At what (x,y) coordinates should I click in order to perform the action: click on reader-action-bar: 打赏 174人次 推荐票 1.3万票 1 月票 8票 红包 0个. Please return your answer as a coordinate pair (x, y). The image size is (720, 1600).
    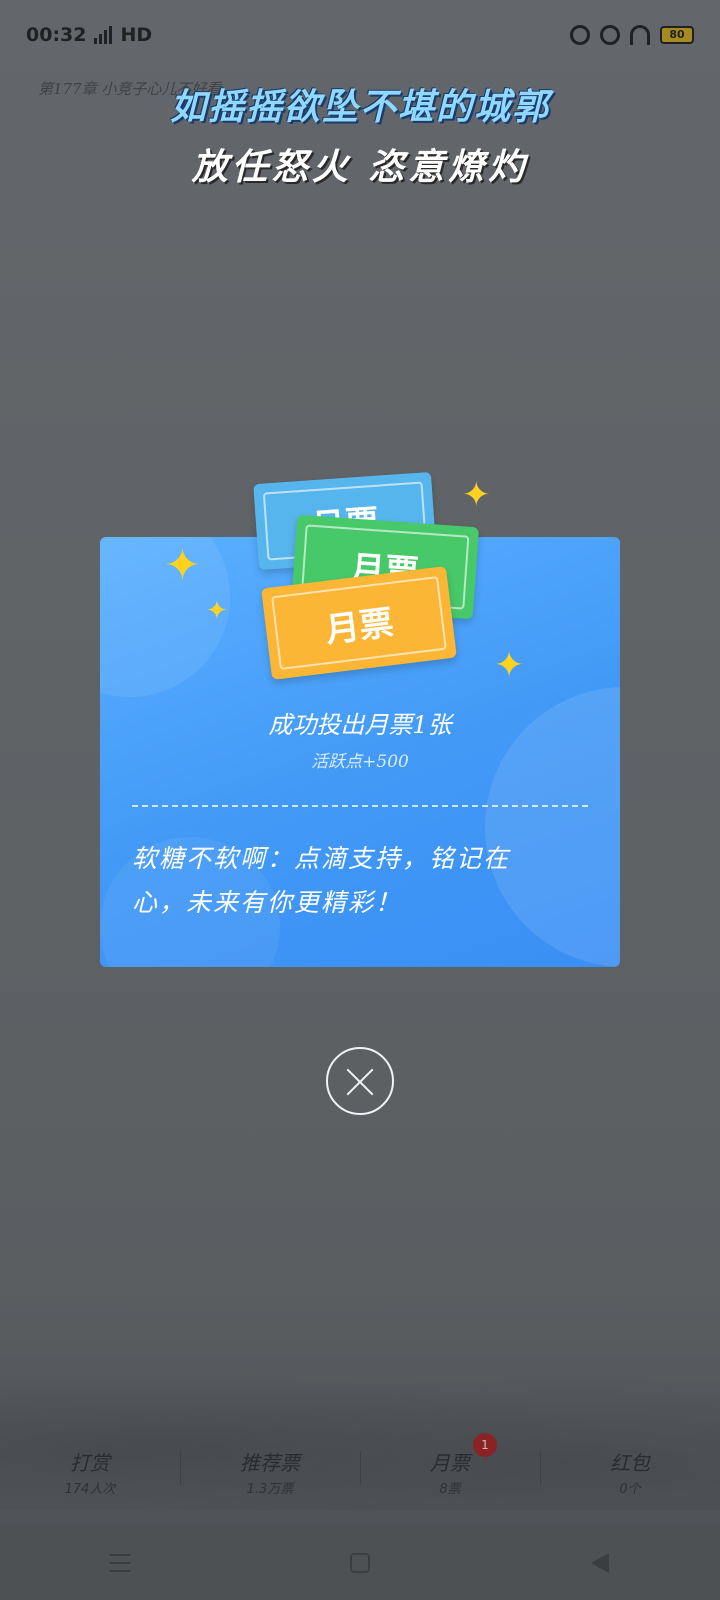
    Looking at the image, I should click on (360, 1472).